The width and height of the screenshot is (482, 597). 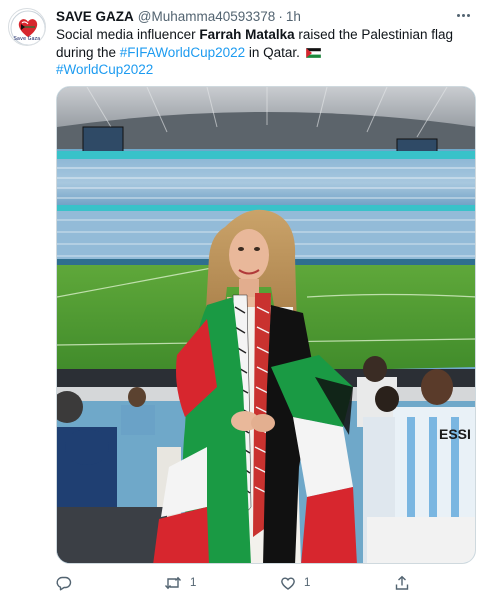 What do you see at coordinates (182, 52) in the screenshot?
I see `hashtag-fifaworldcup2022: #FIFAWorldCup2022` at bounding box center [182, 52].